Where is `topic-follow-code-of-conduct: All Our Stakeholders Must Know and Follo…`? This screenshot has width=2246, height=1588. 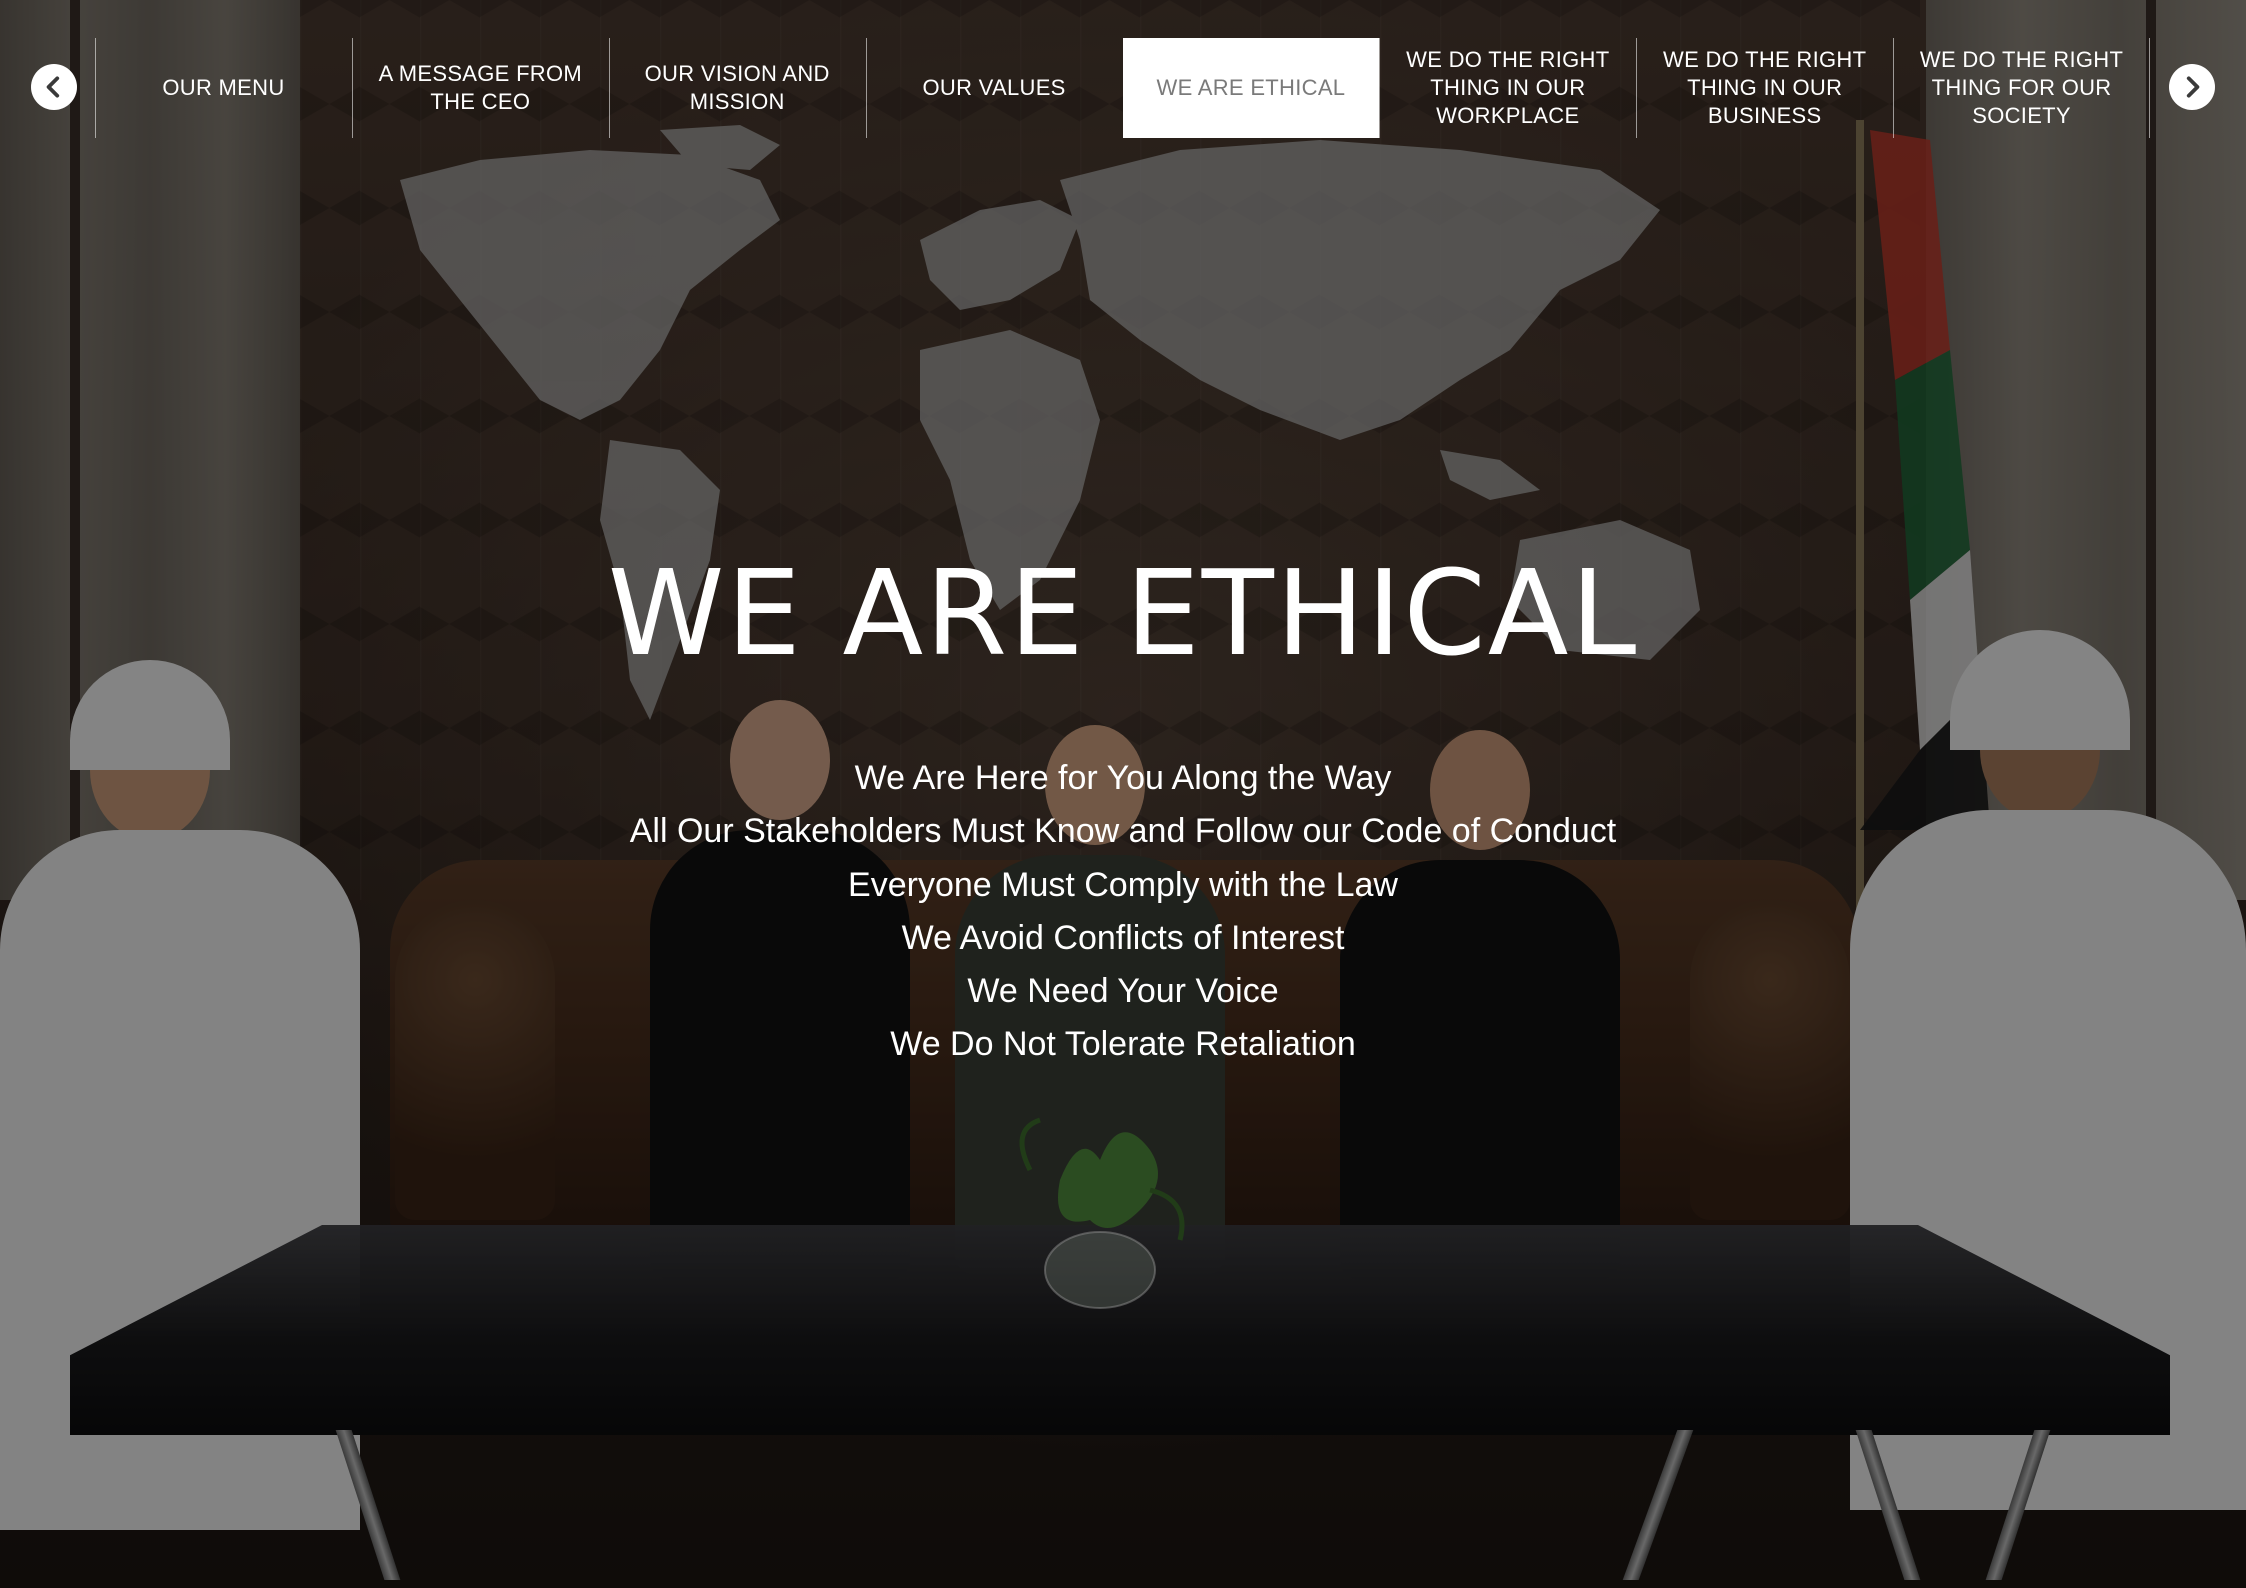 topic-follow-code-of-conduct: All Our Stakeholders Must Know and Follo… is located at coordinates (1123, 831).